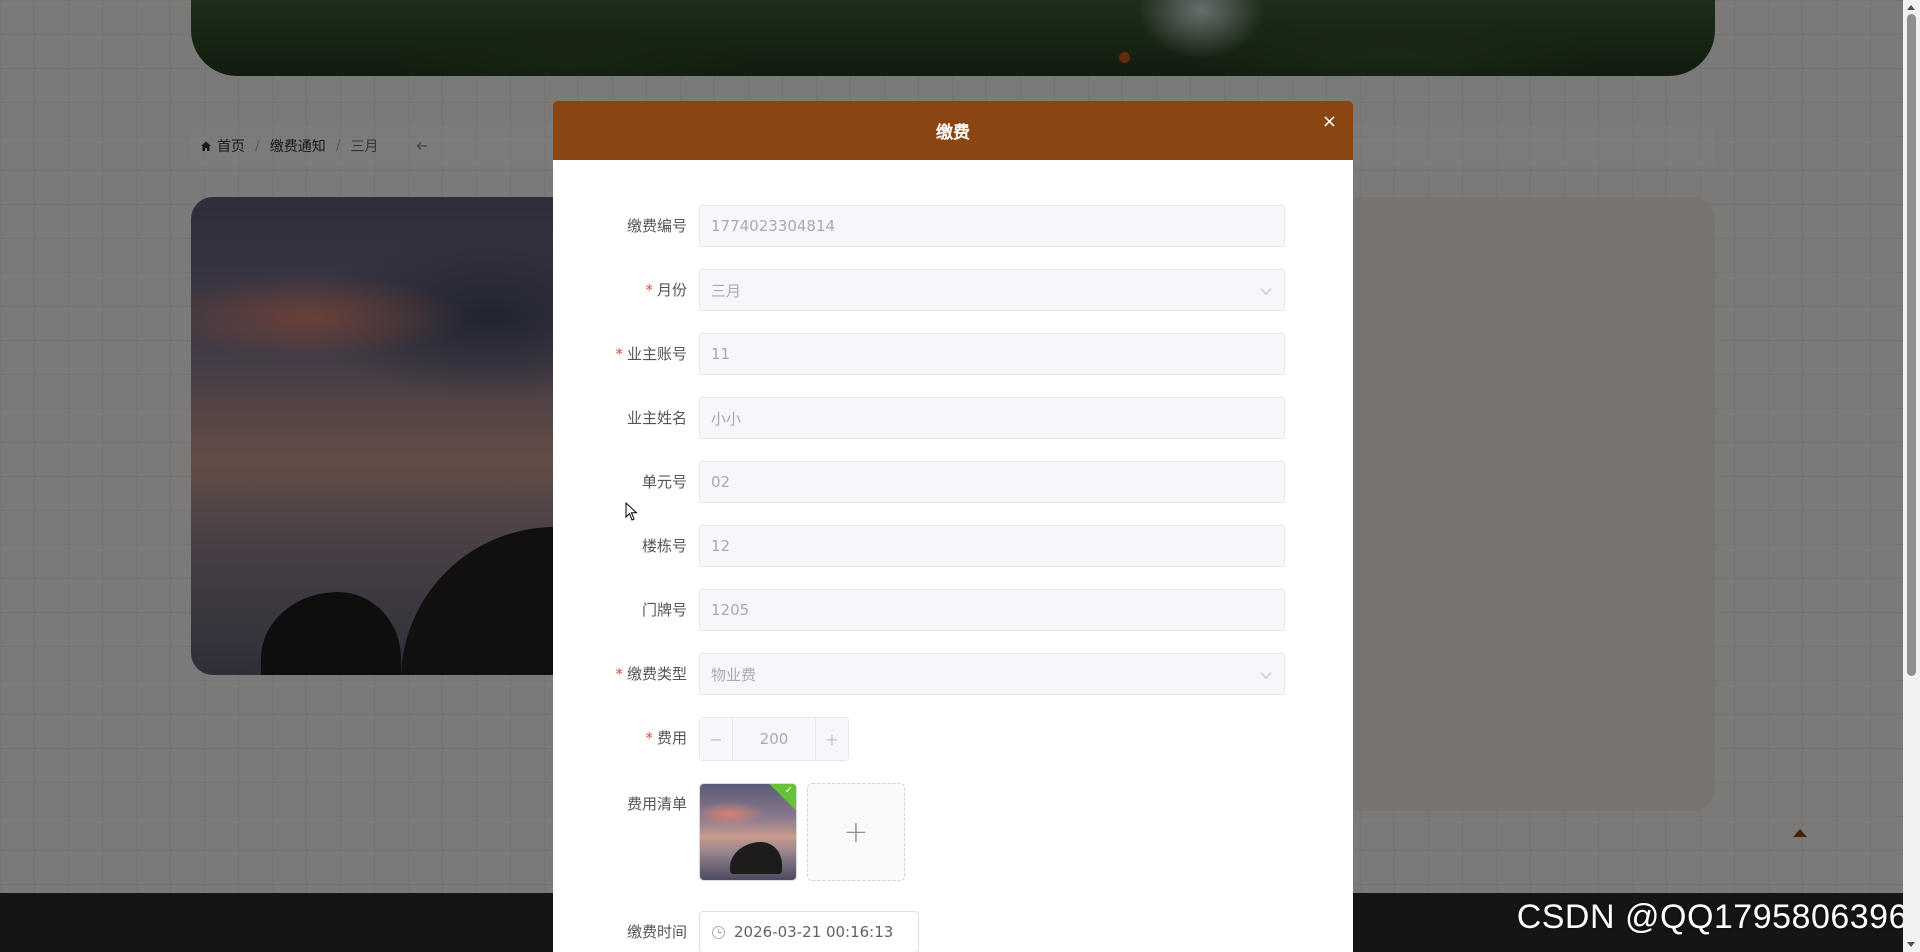  I want to click on form-row-door-no: 门牌号 1205, so click(953, 611).